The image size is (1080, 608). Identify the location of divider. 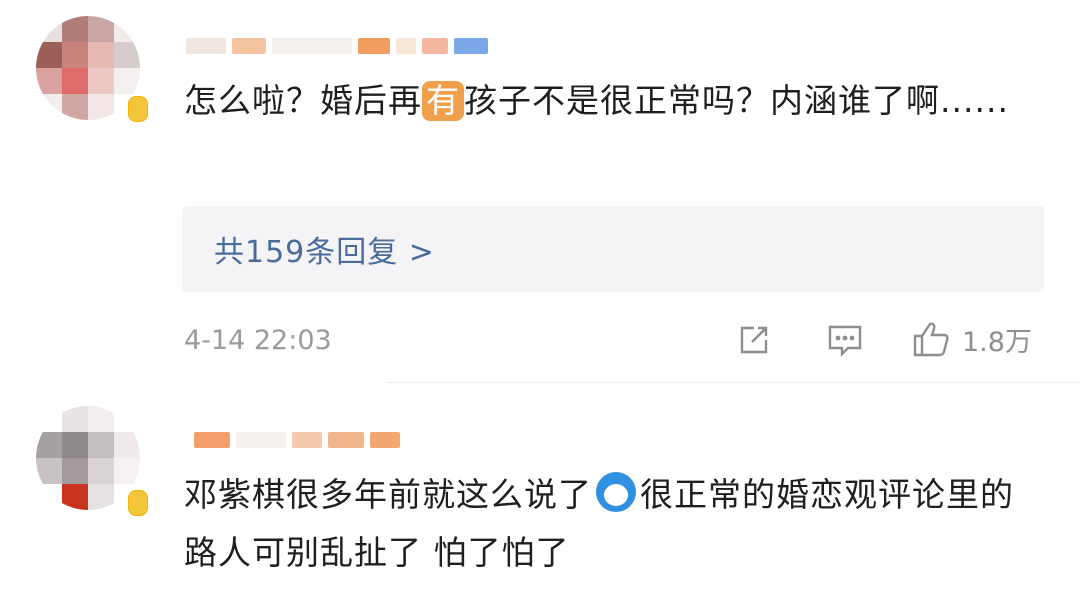
(733, 382).